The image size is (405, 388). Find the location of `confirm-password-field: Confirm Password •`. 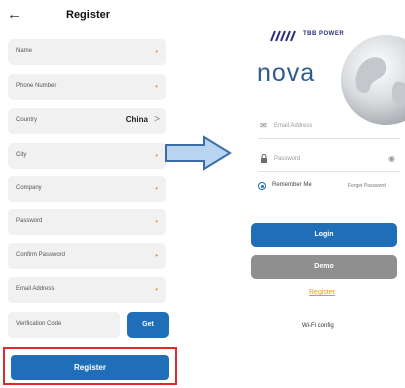

confirm-password-field: Confirm Password • is located at coordinates (87, 256).